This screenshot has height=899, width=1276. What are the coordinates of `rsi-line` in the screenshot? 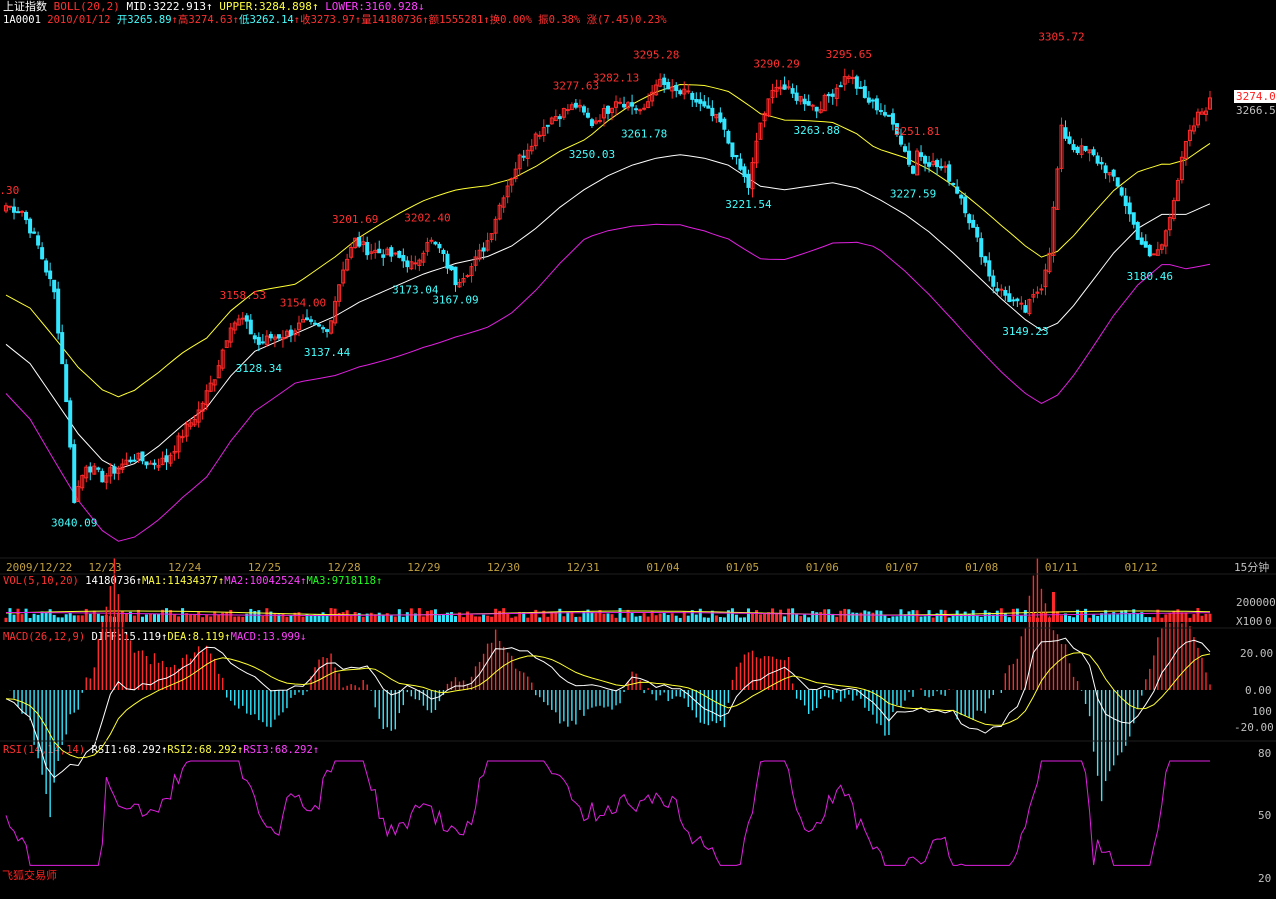 It's located at (607, 813).